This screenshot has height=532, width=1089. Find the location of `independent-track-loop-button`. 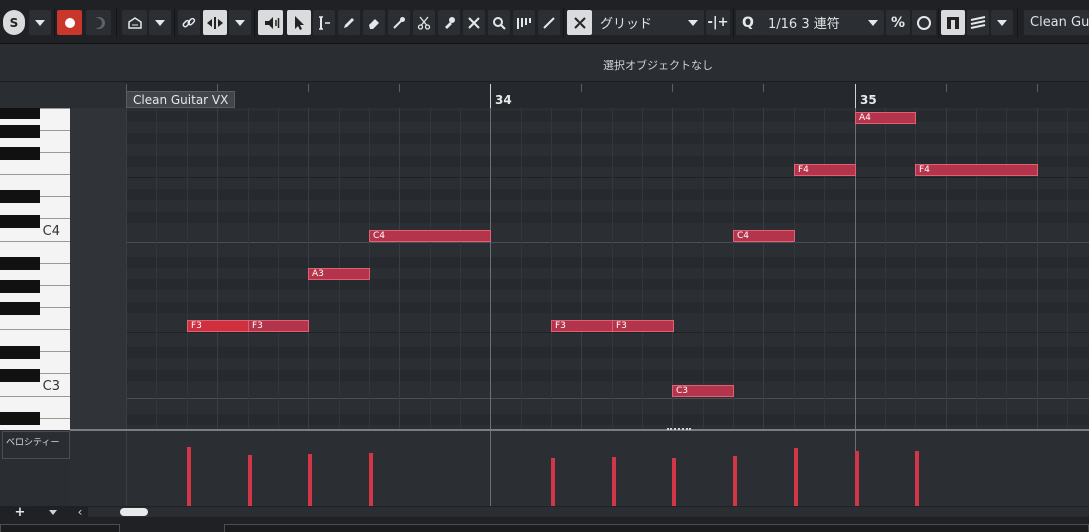

independent-track-loop-button is located at coordinates (953, 22).